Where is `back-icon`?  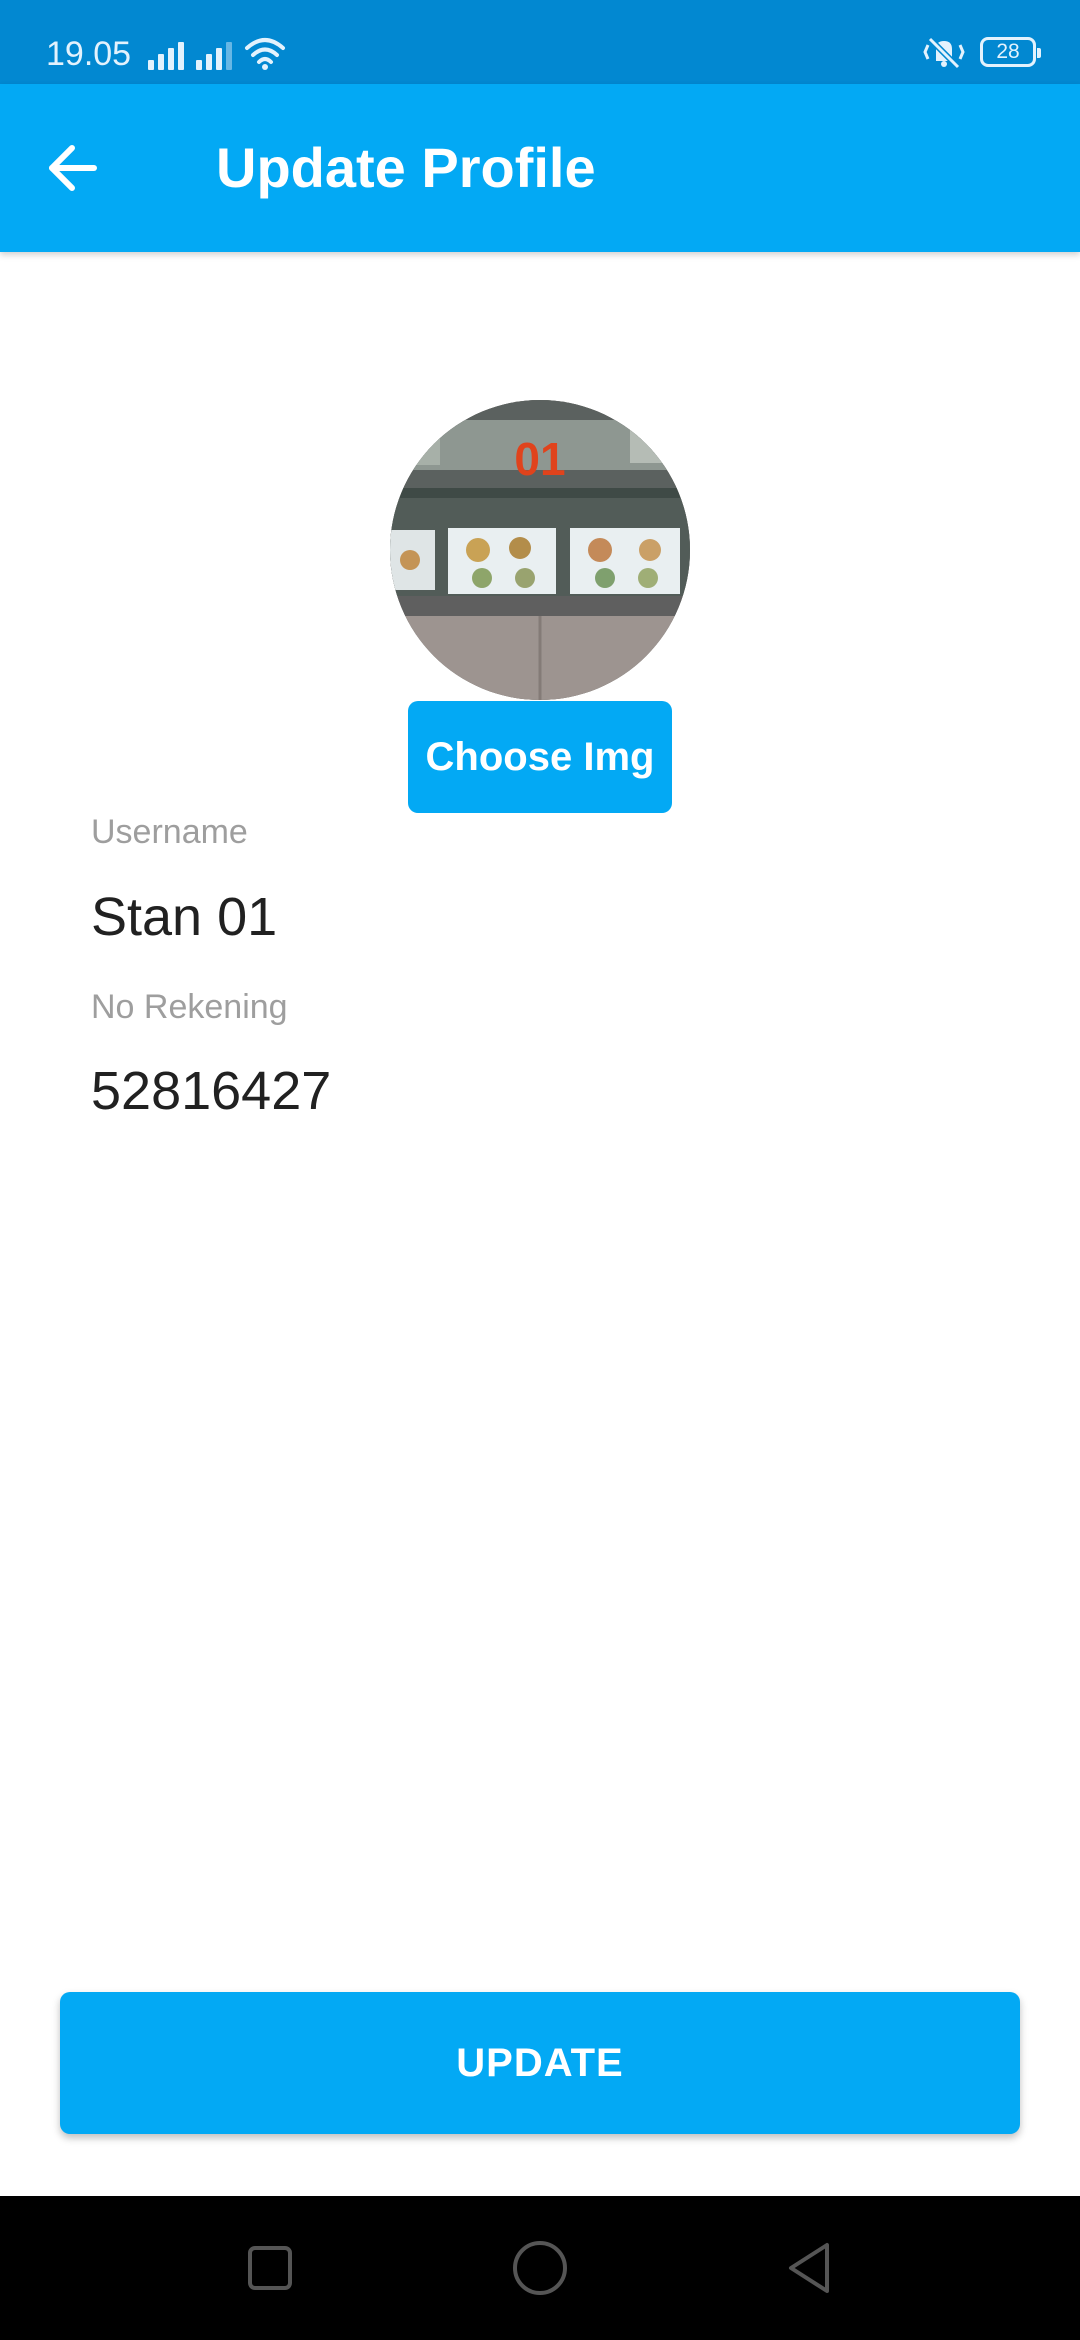 back-icon is located at coordinates (809, 2268).